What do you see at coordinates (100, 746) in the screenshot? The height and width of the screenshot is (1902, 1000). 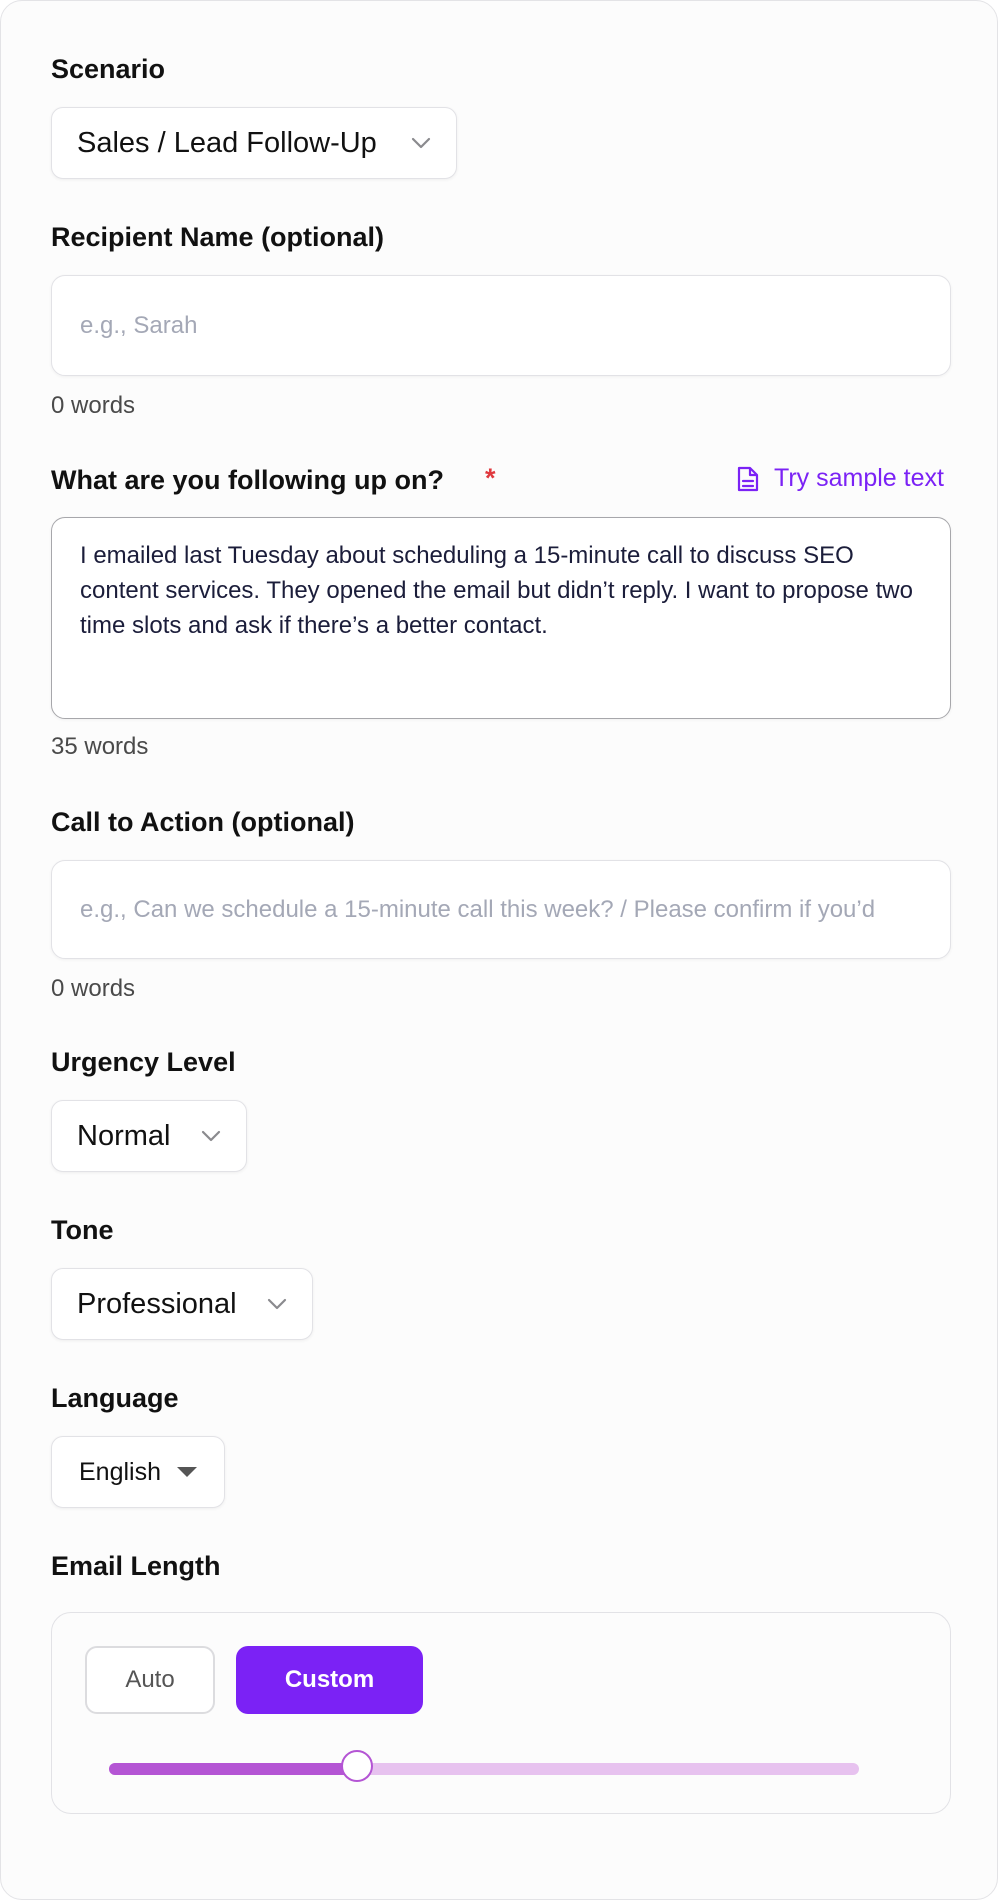 I see `followup-word-count: 35 words` at bounding box center [100, 746].